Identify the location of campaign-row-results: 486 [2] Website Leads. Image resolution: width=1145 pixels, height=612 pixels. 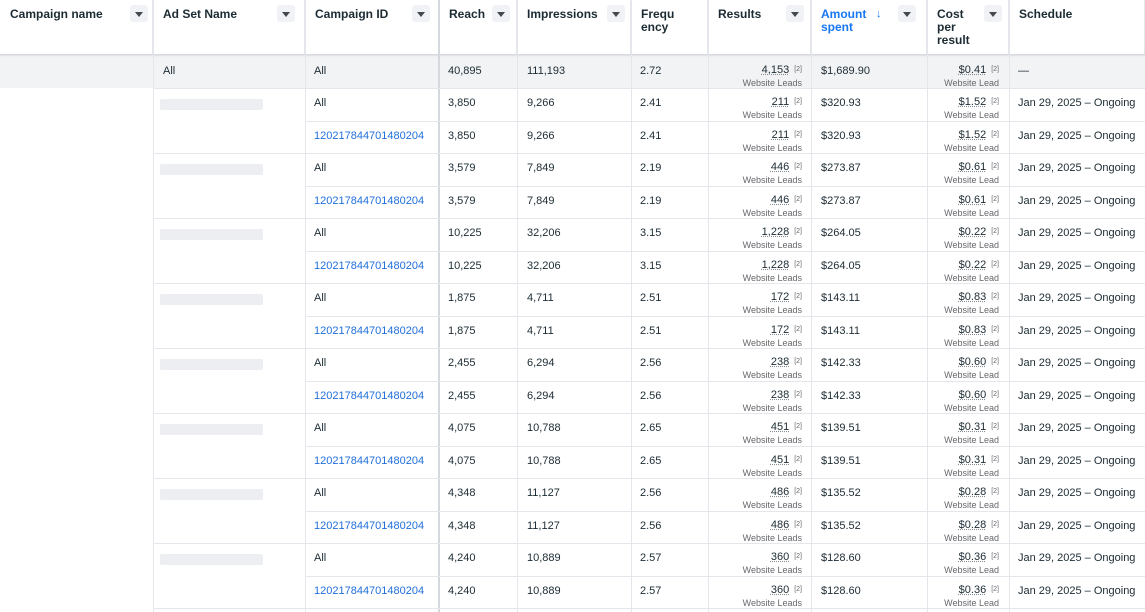
(772, 529).